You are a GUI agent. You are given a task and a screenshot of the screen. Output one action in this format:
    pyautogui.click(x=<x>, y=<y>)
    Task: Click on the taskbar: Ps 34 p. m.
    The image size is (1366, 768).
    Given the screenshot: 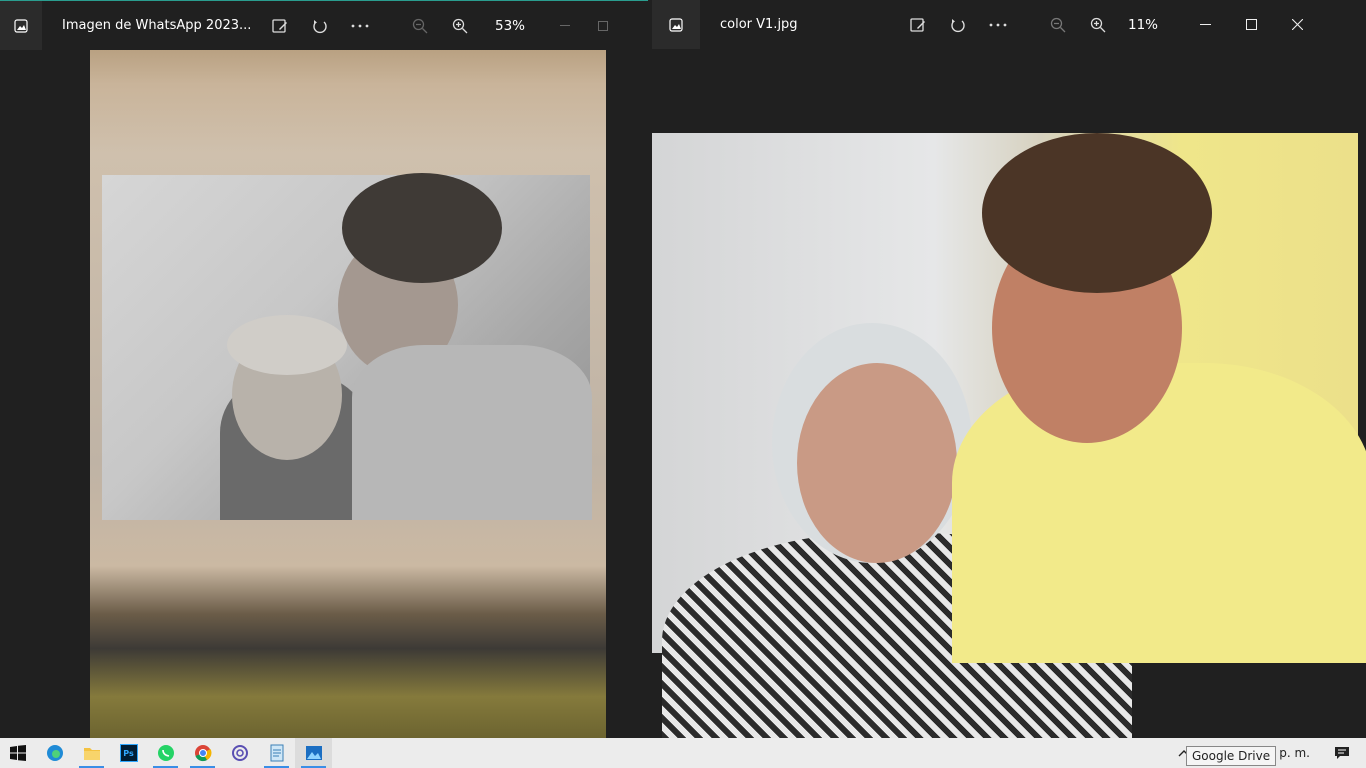 What is the action you would take?
    pyautogui.click(x=683, y=753)
    